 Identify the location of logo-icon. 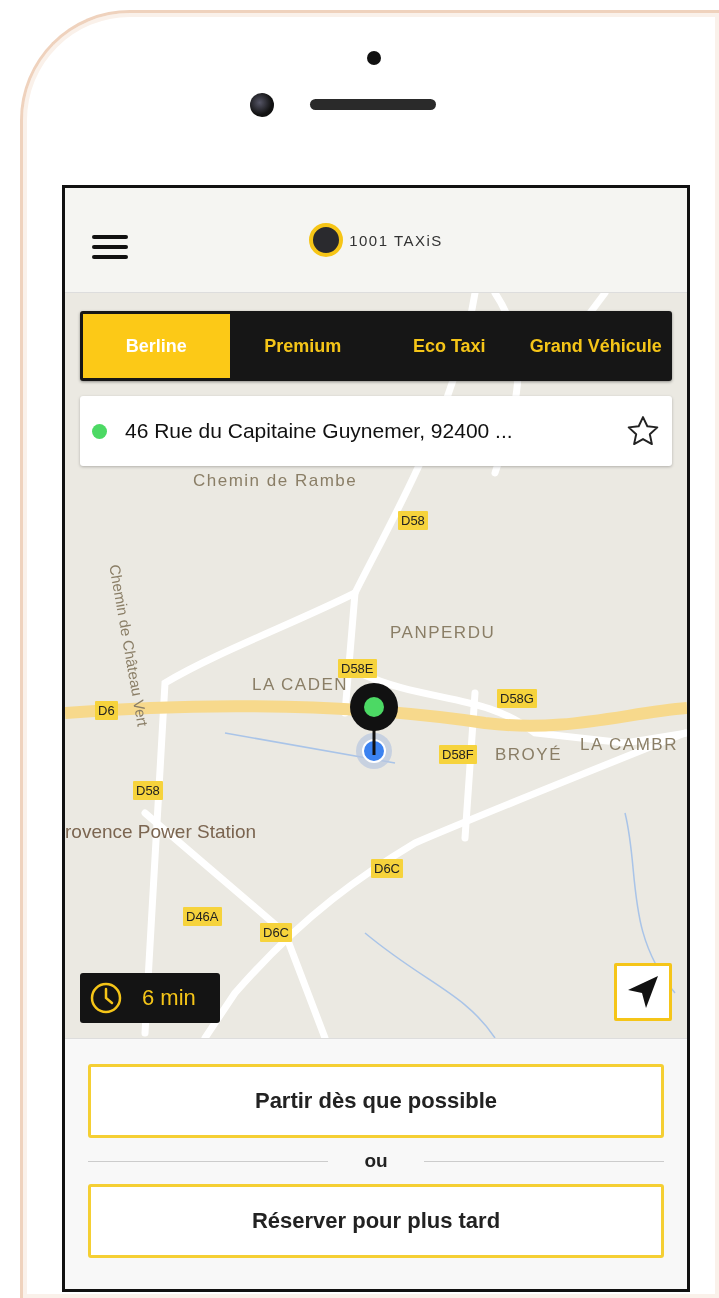
(326, 240).